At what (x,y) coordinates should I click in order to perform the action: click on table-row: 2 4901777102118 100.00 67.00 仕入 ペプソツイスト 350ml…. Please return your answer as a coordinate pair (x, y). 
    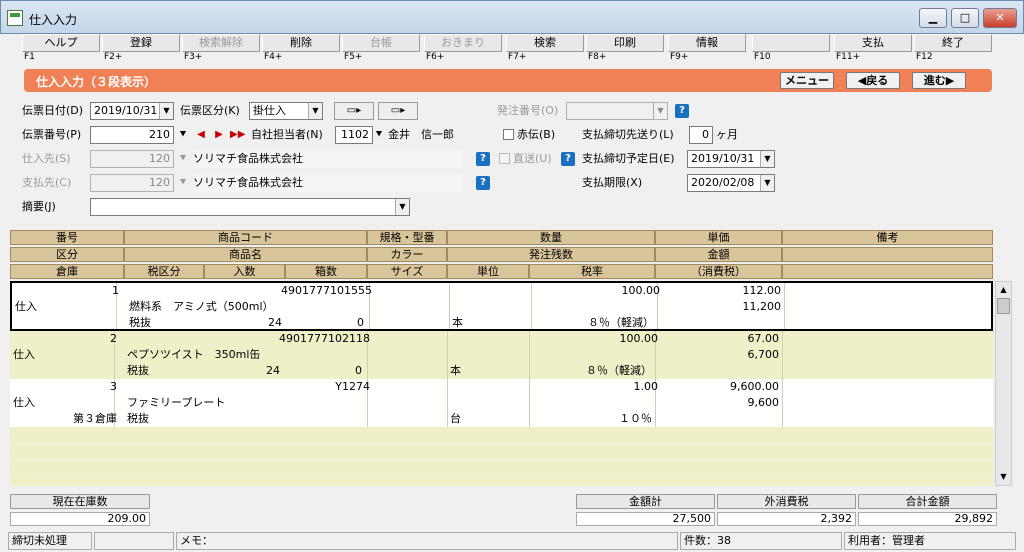
    Looking at the image, I should click on (501, 355).